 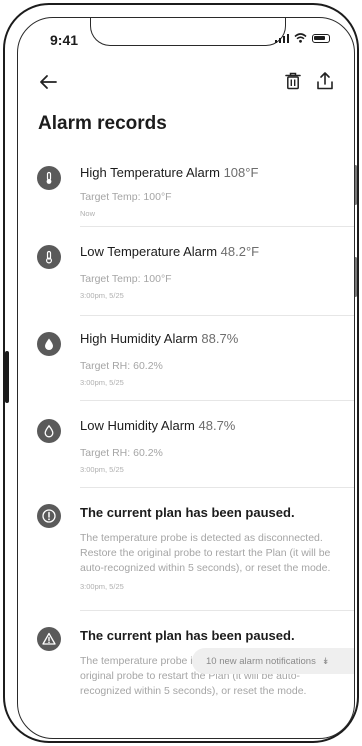 What do you see at coordinates (7, 377) in the screenshot?
I see `side-button` at bounding box center [7, 377].